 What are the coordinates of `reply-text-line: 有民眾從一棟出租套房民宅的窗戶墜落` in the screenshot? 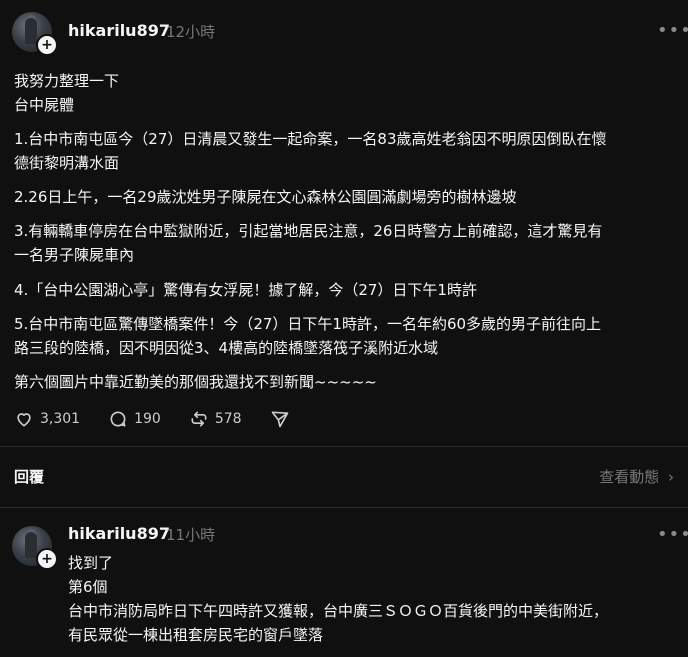 It's located at (196, 635).